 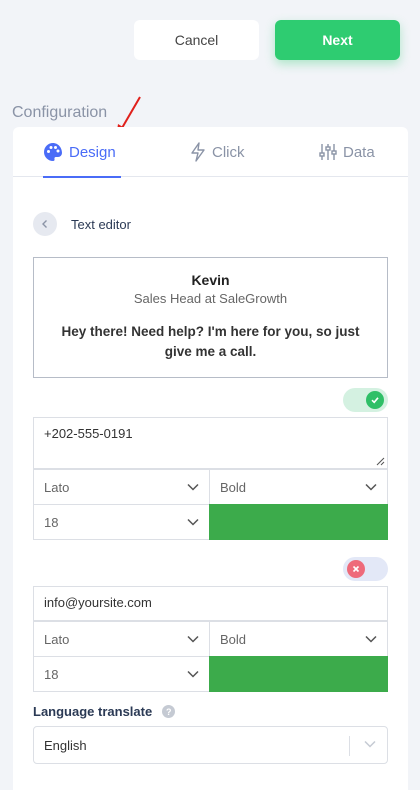 I want to click on palette-icon, so click(x=53, y=152).